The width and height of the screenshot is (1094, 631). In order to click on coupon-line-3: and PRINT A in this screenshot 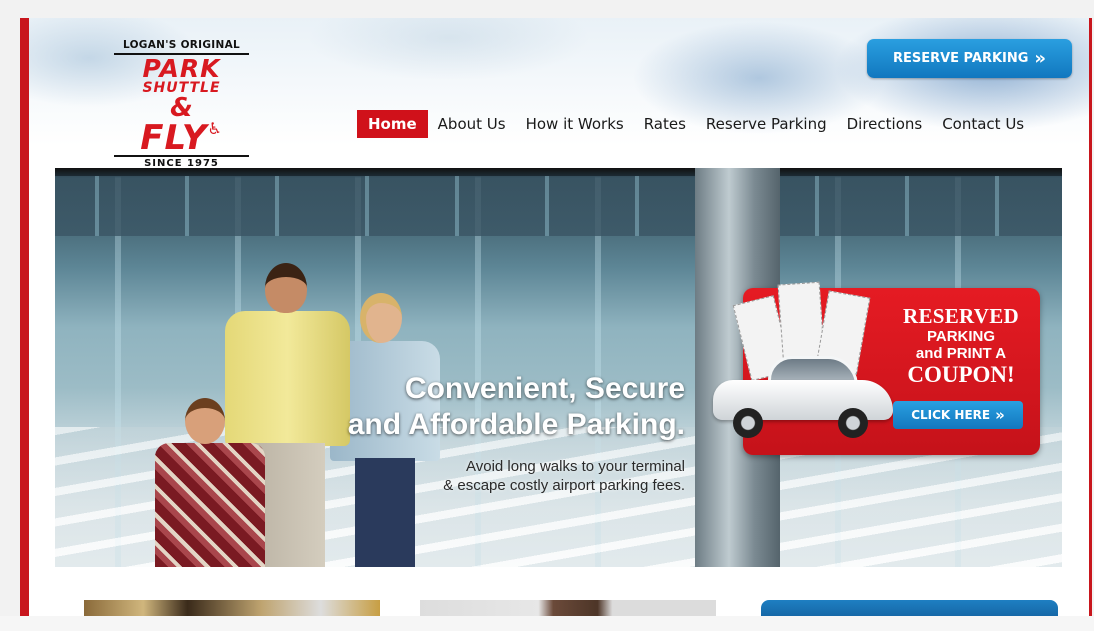, I will do `click(961, 353)`.